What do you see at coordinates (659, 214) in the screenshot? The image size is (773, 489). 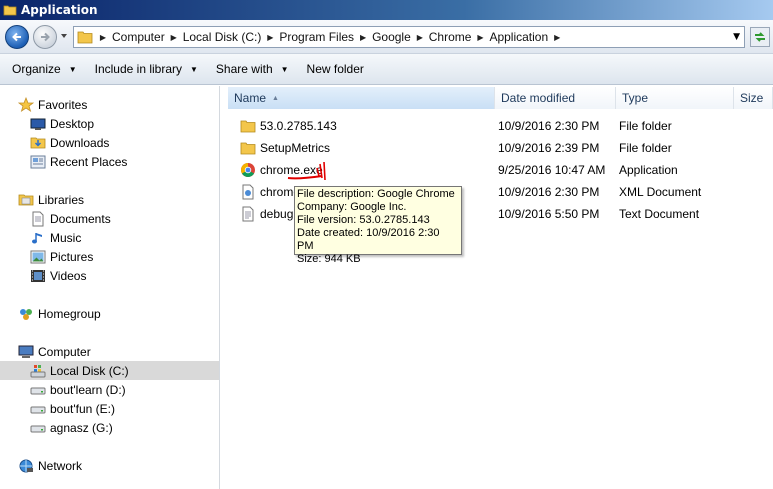 I see `file-type: Text Document` at bounding box center [659, 214].